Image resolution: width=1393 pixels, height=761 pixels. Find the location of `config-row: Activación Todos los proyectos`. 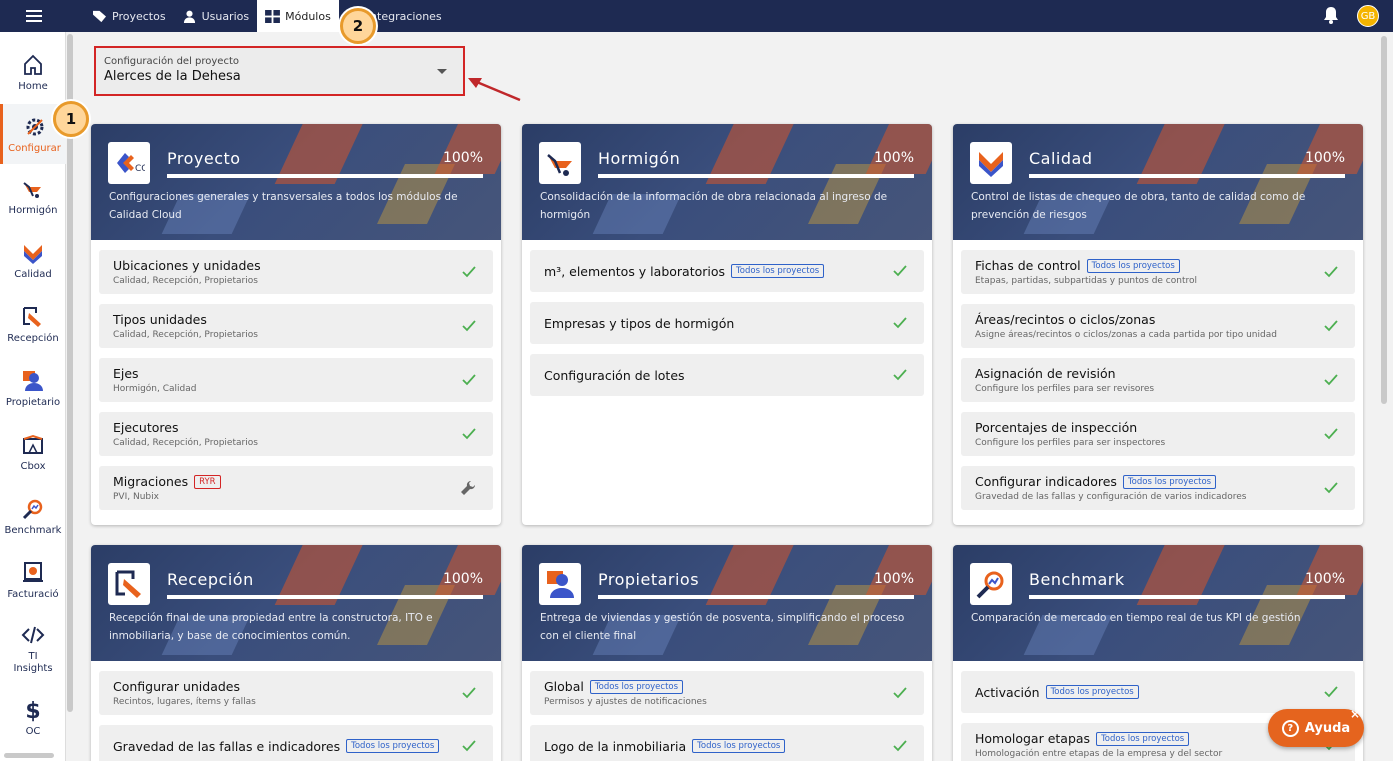

config-row: Activación Todos los proyectos is located at coordinates (1158, 692).